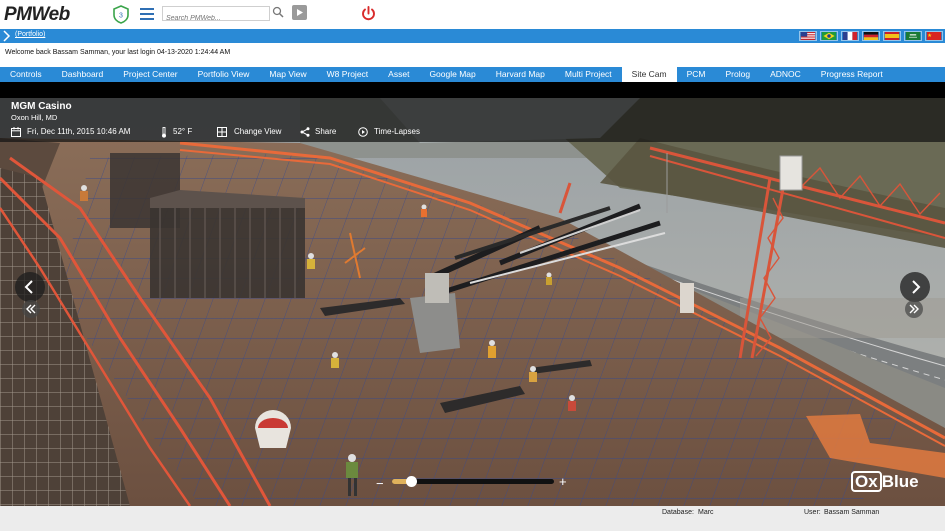  What do you see at coordinates (305, 132) in the screenshot?
I see `share-icon` at bounding box center [305, 132].